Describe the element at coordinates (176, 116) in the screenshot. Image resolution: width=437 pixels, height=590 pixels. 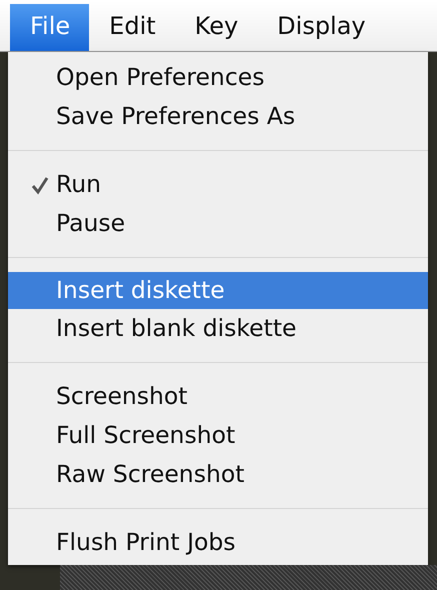
I see `menu-item: Save Preferences As` at that location.